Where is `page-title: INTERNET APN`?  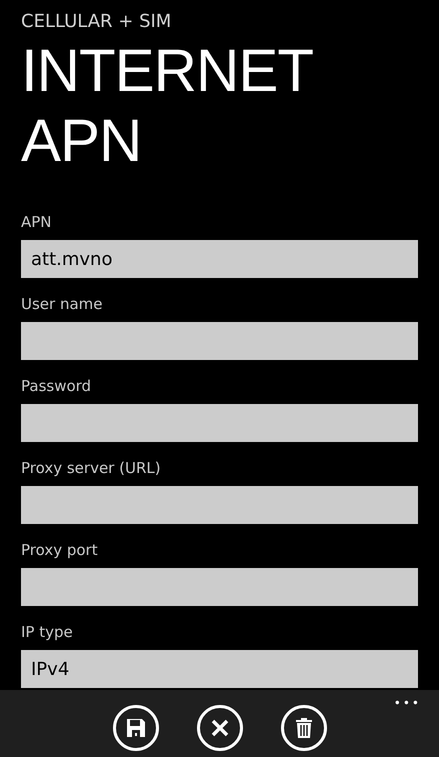 page-title: INTERNET APN is located at coordinates (167, 106).